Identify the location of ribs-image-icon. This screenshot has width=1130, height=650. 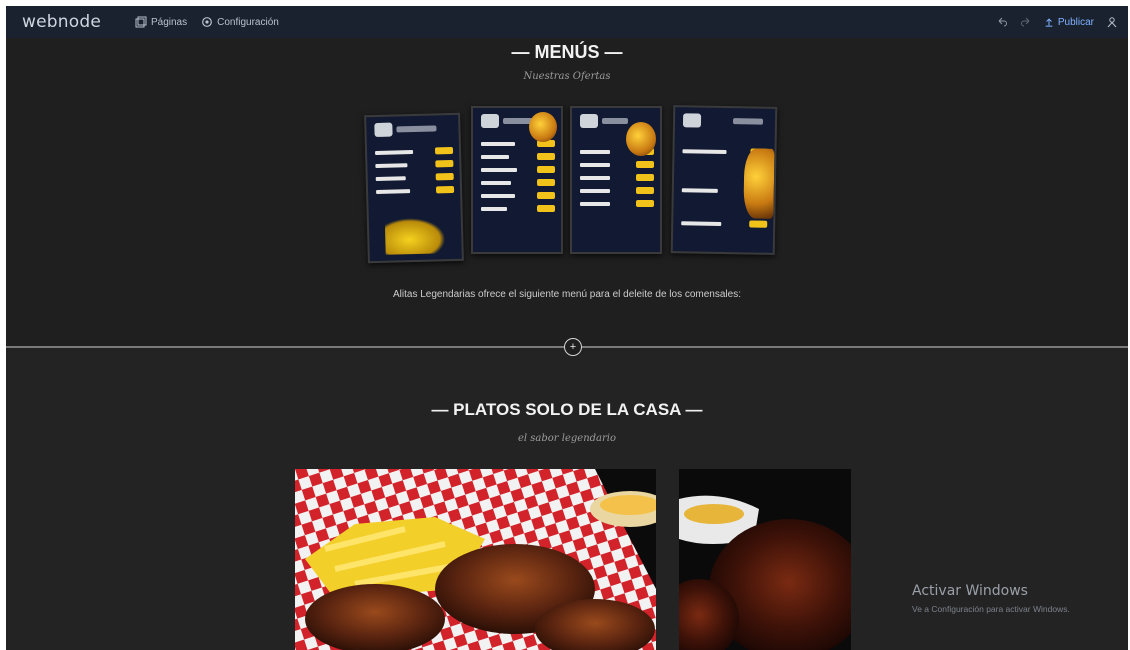
(765, 559).